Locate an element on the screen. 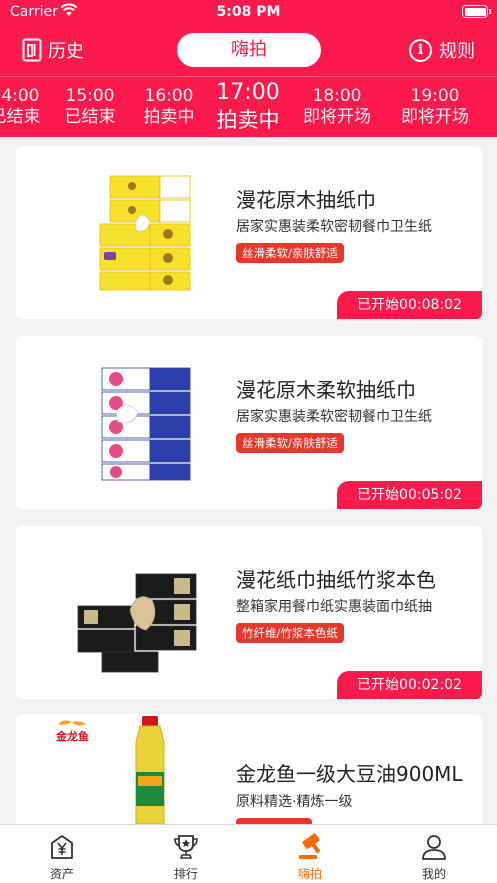 This screenshot has height=883, width=497. brand-logo: 金龙鱼 is located at coordinates (72, 731).